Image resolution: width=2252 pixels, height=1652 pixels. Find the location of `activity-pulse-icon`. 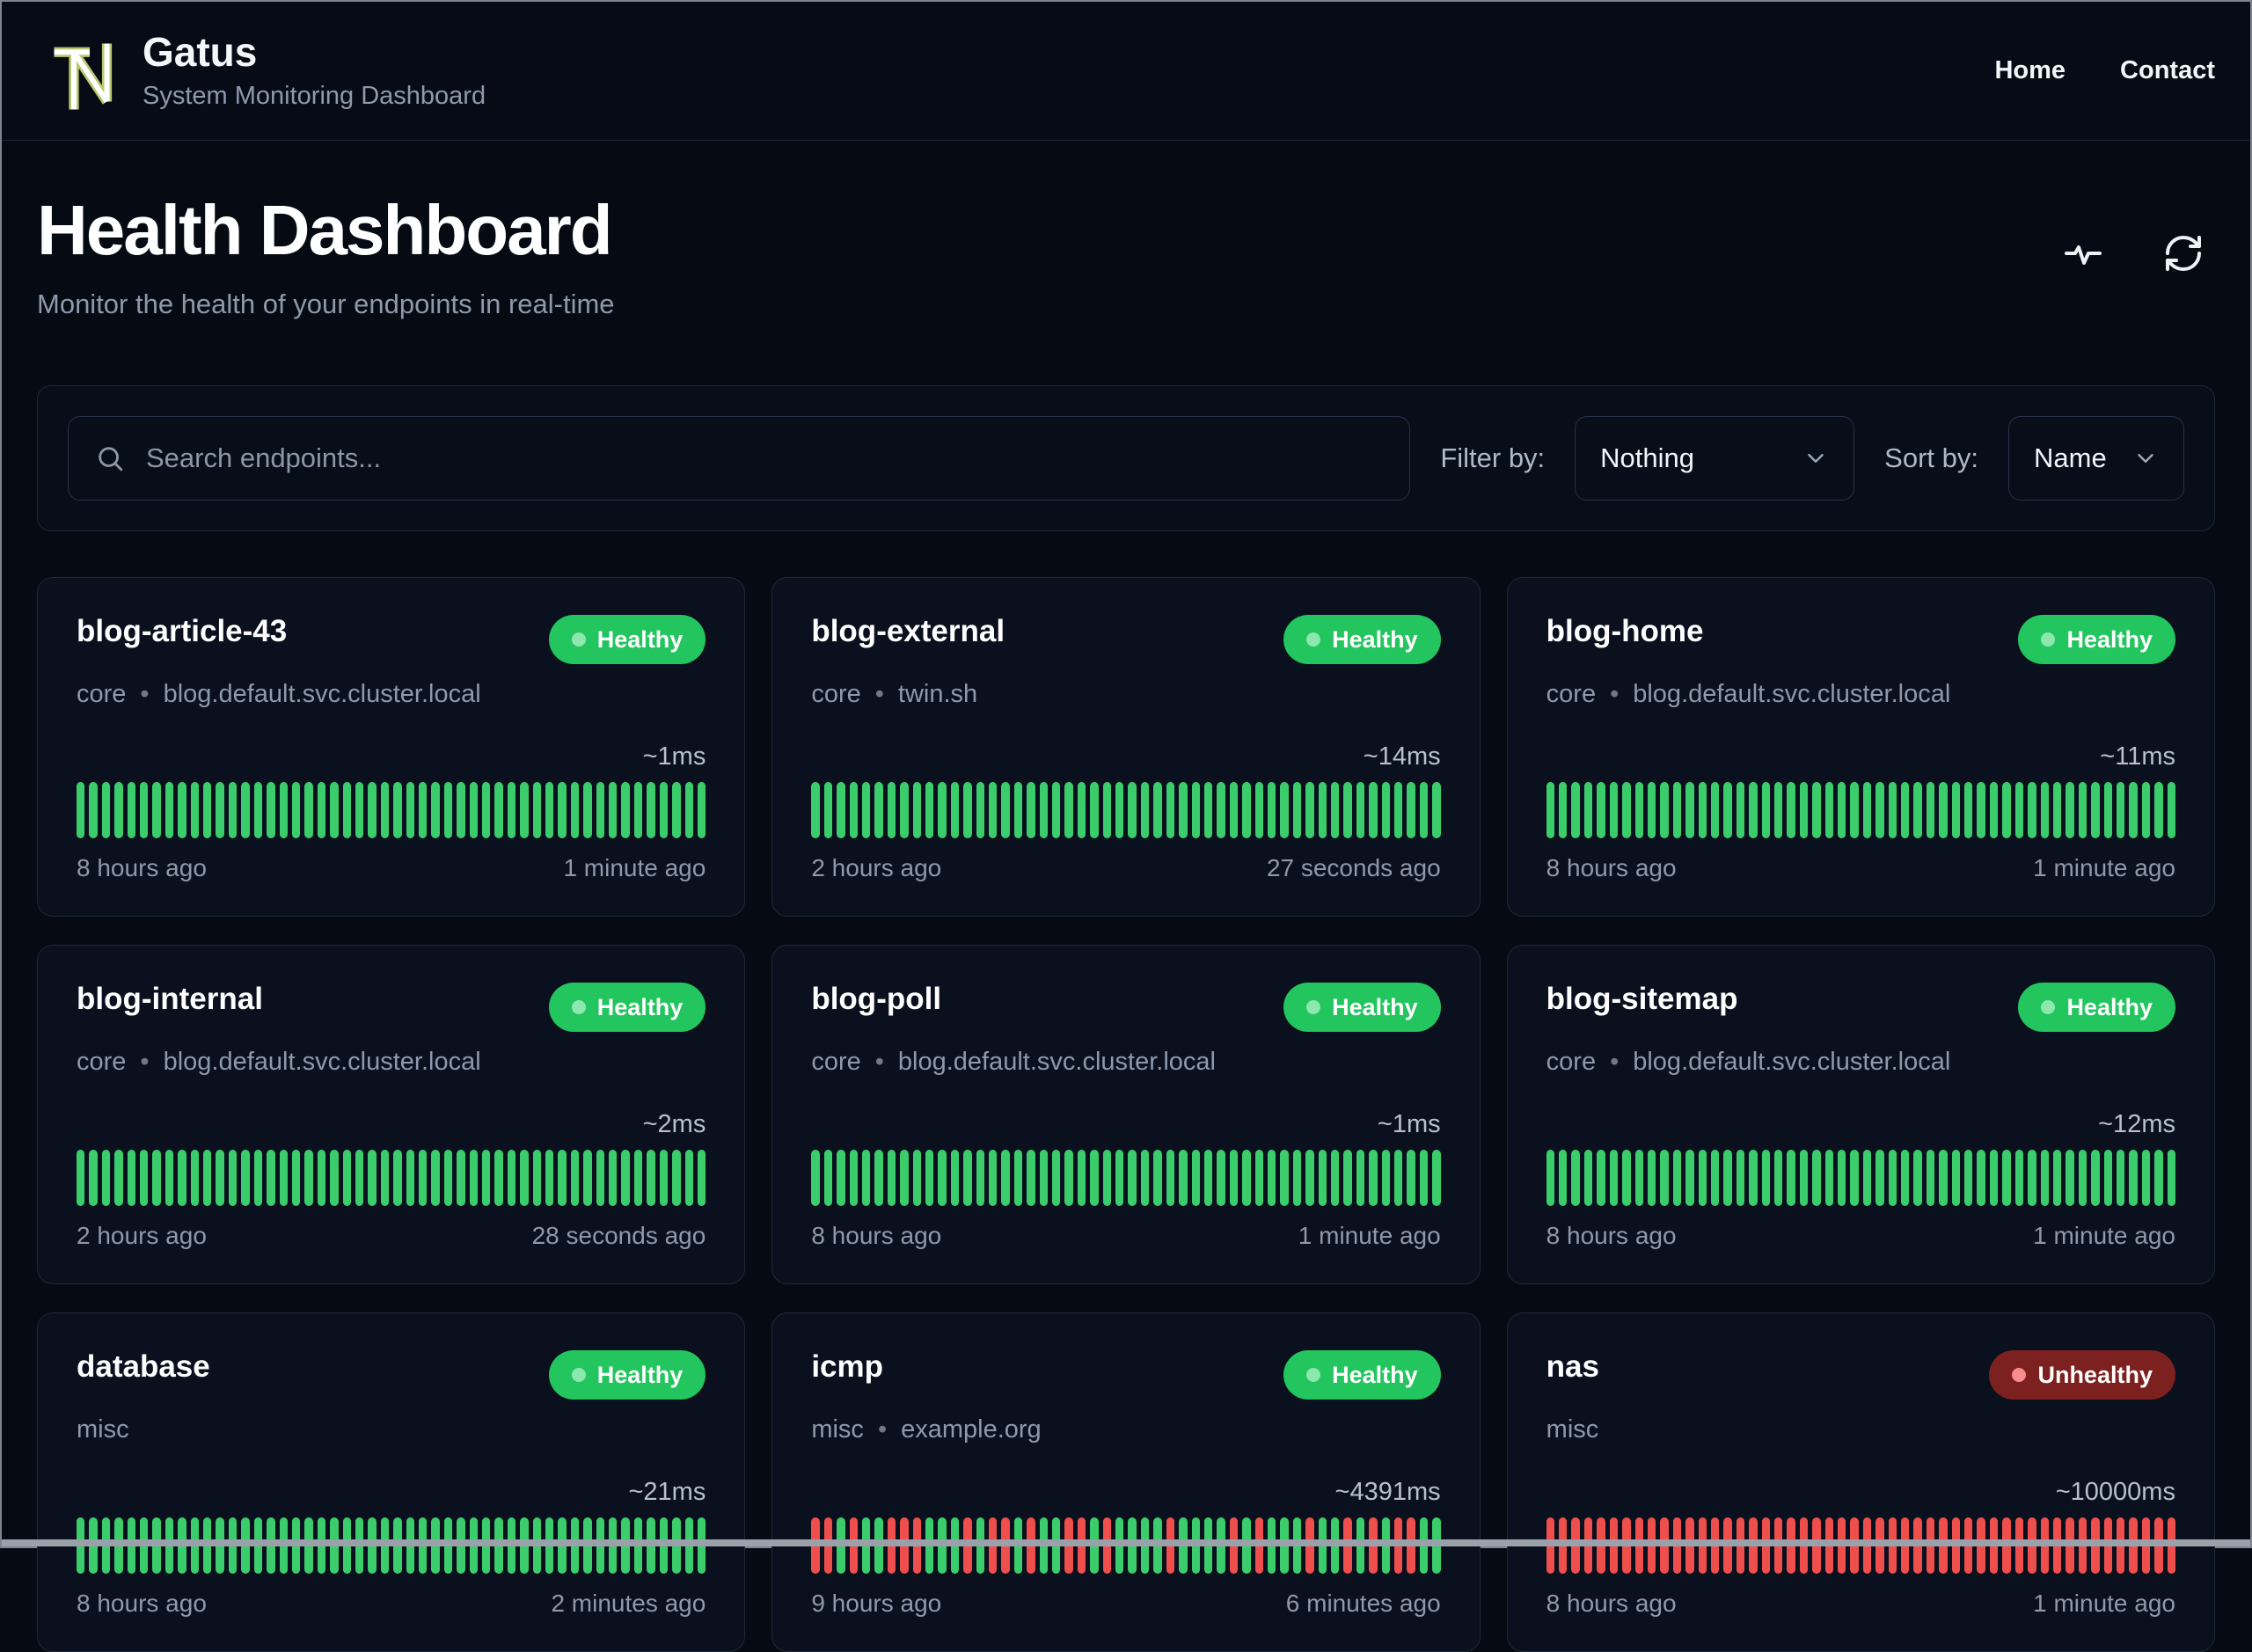

activity-pulse-icon is located at coordinates (2083, 253).